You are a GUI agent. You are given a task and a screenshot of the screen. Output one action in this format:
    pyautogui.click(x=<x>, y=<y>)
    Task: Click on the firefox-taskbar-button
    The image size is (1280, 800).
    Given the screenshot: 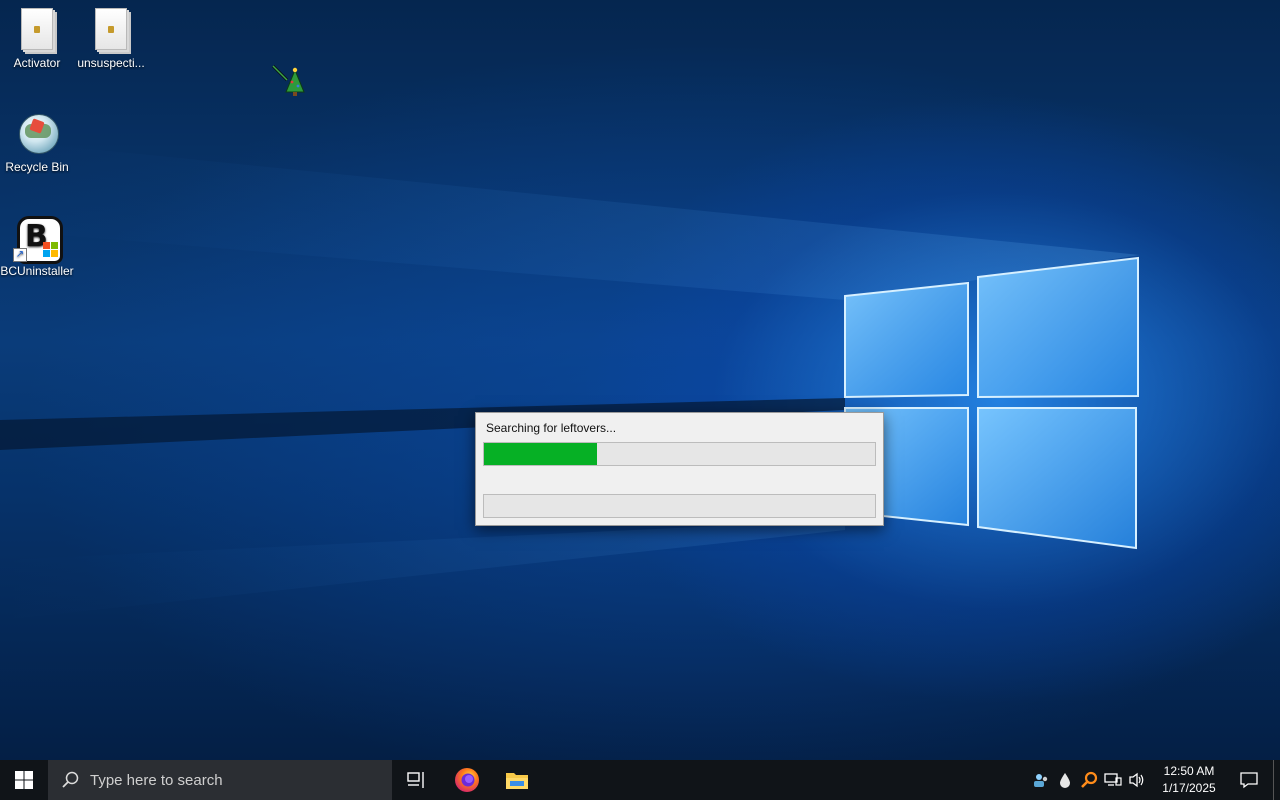 What is the action you would take?
    pyautogui.click(x=467, y=780)
    